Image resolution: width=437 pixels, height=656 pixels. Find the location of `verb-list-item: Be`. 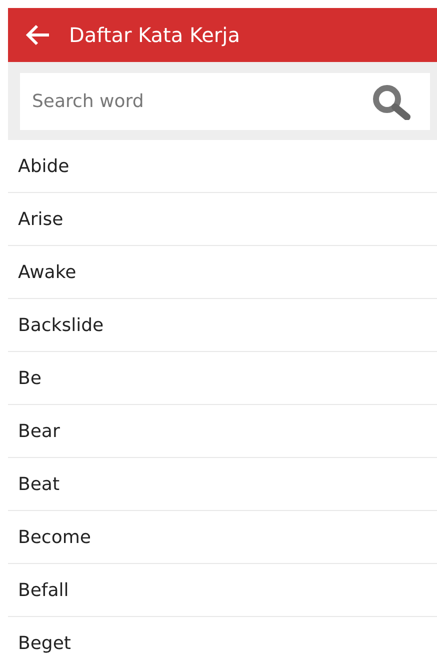

verb-list-item: Be is located at coordinates (222, 378).